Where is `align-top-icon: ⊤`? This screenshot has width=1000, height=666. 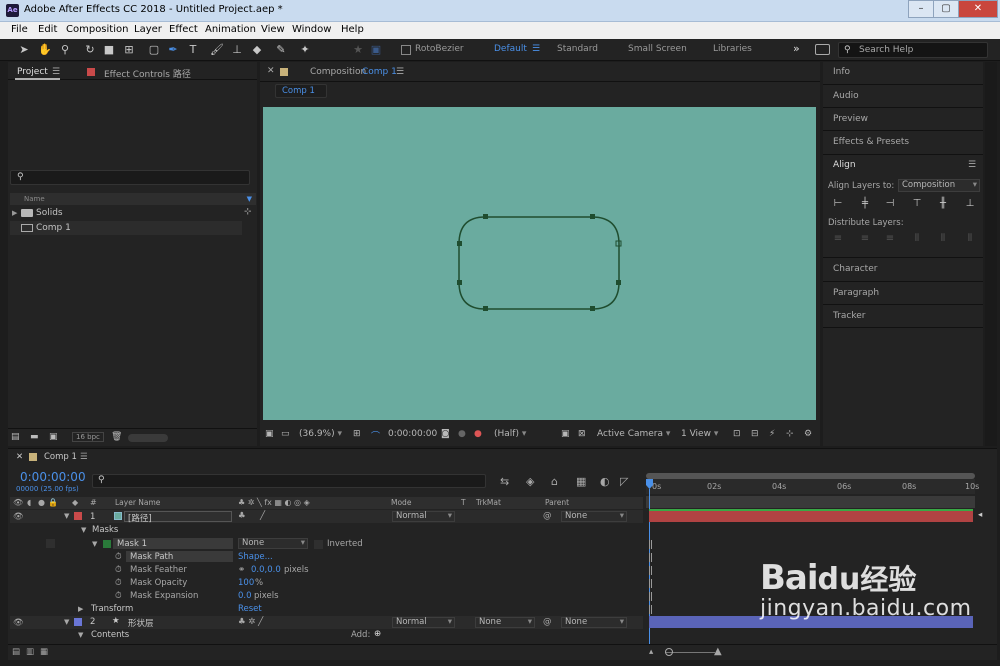
align-top-icon: ⊤ is located at coordinates (917, 204).